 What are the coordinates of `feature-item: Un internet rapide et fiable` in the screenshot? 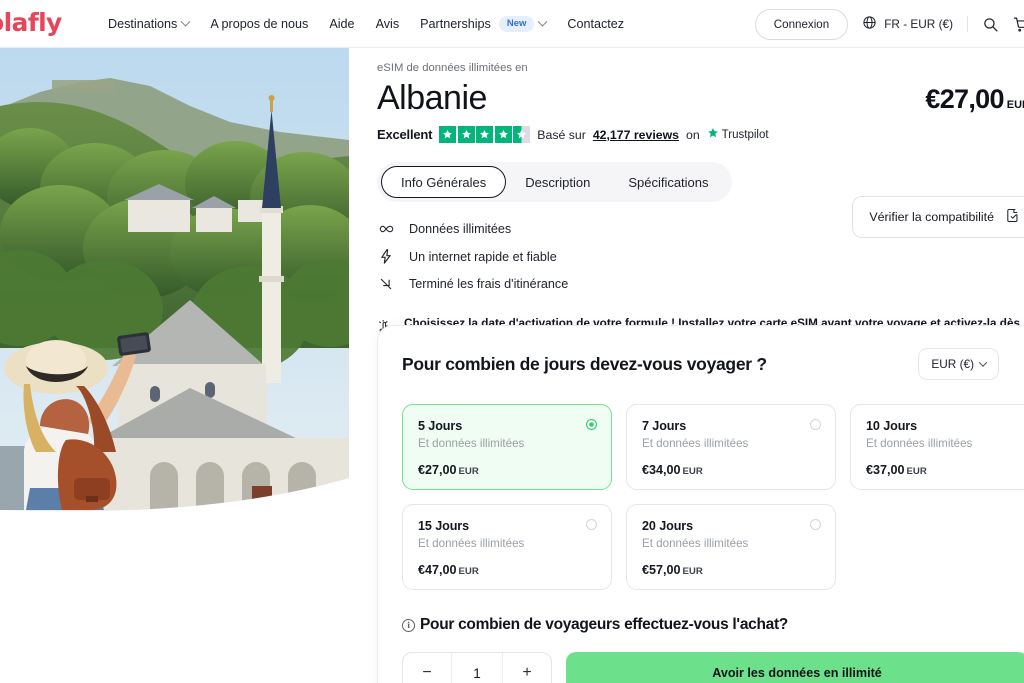 It's located at (700, 256).